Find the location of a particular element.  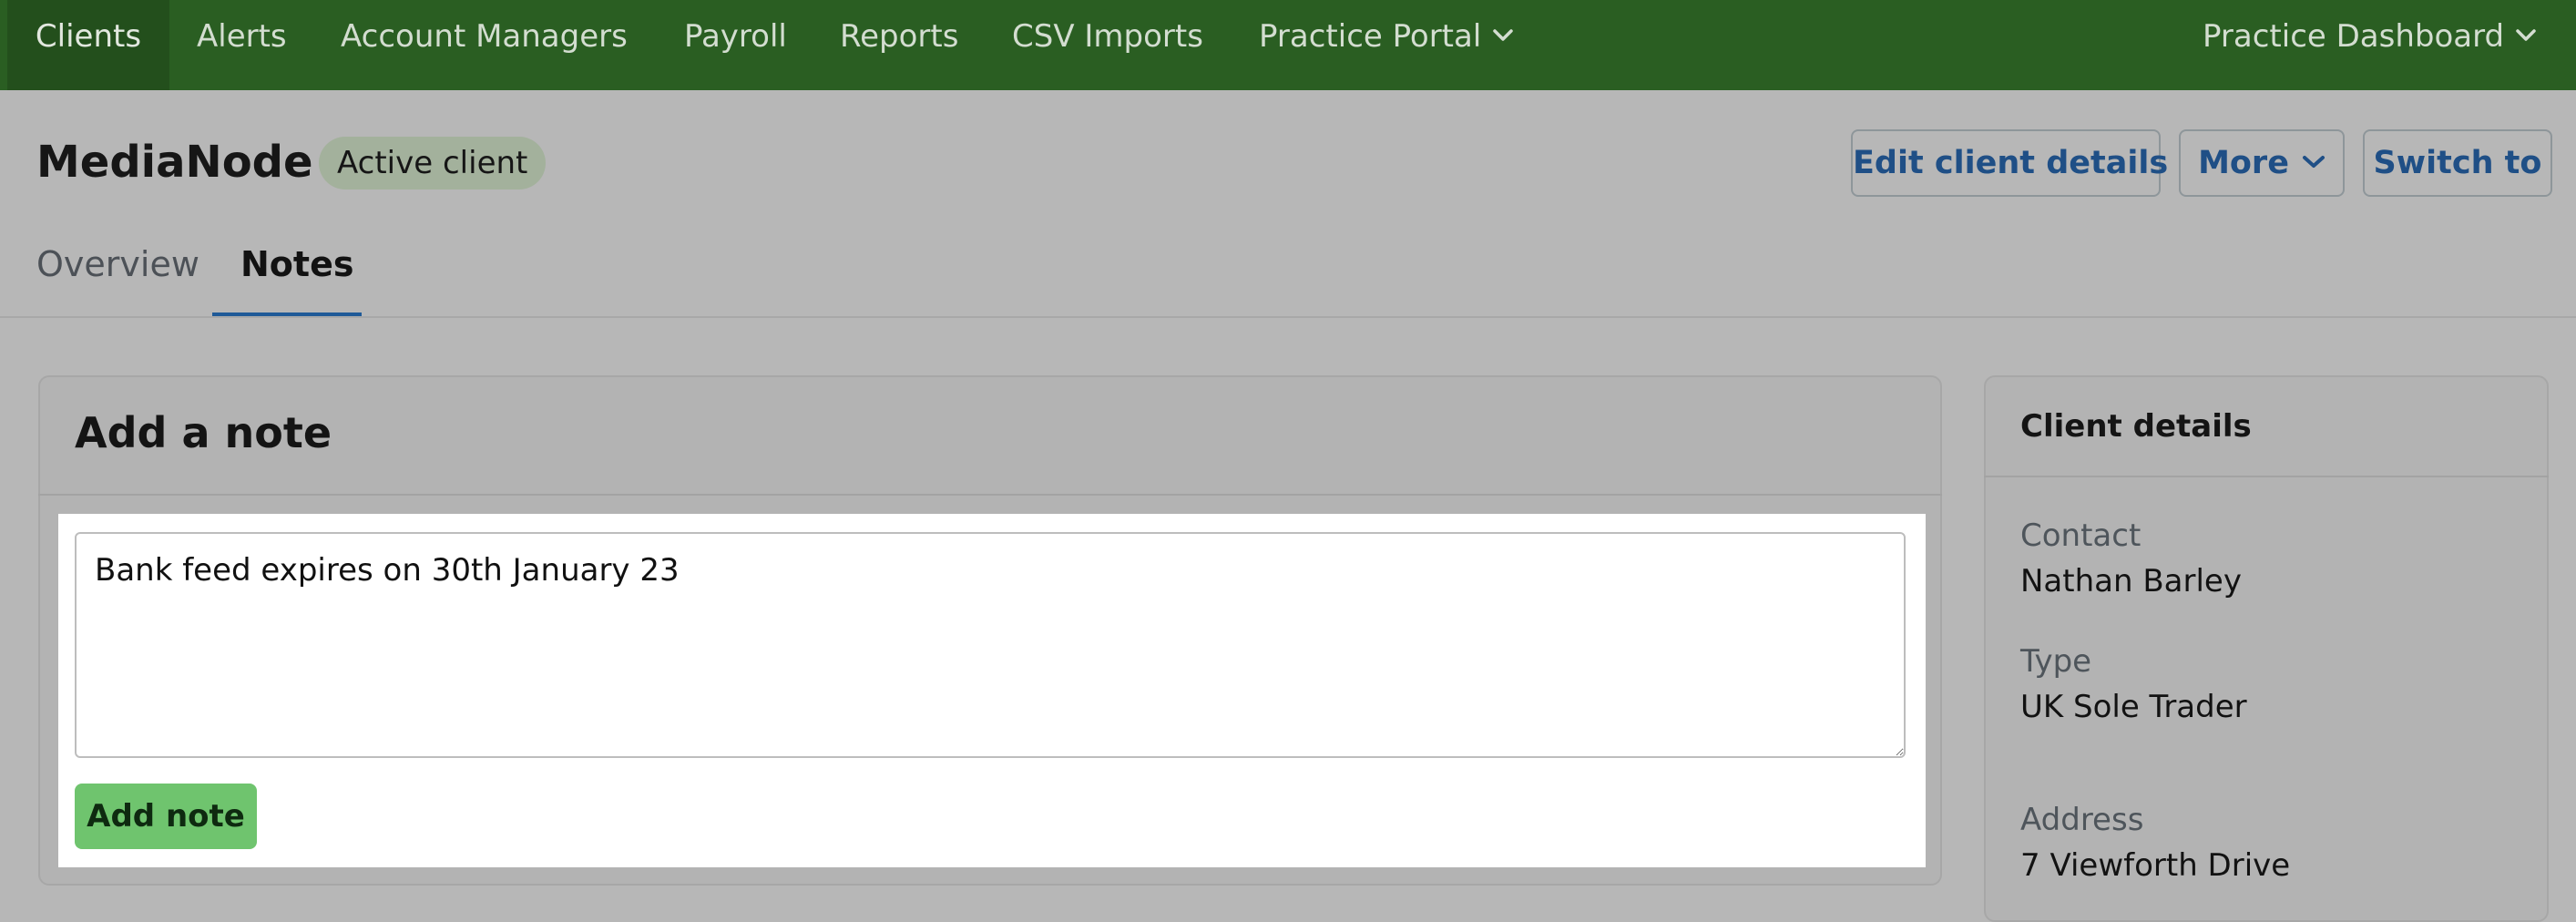

tabs-divider is located at coordinates (1288, 317).